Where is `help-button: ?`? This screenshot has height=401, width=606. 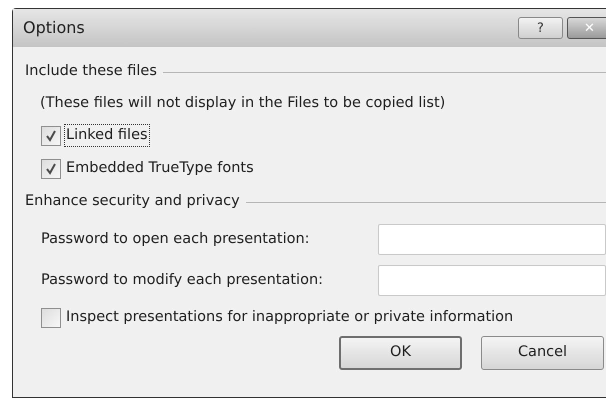 help-button: ? is located at coordinates (540, 28).